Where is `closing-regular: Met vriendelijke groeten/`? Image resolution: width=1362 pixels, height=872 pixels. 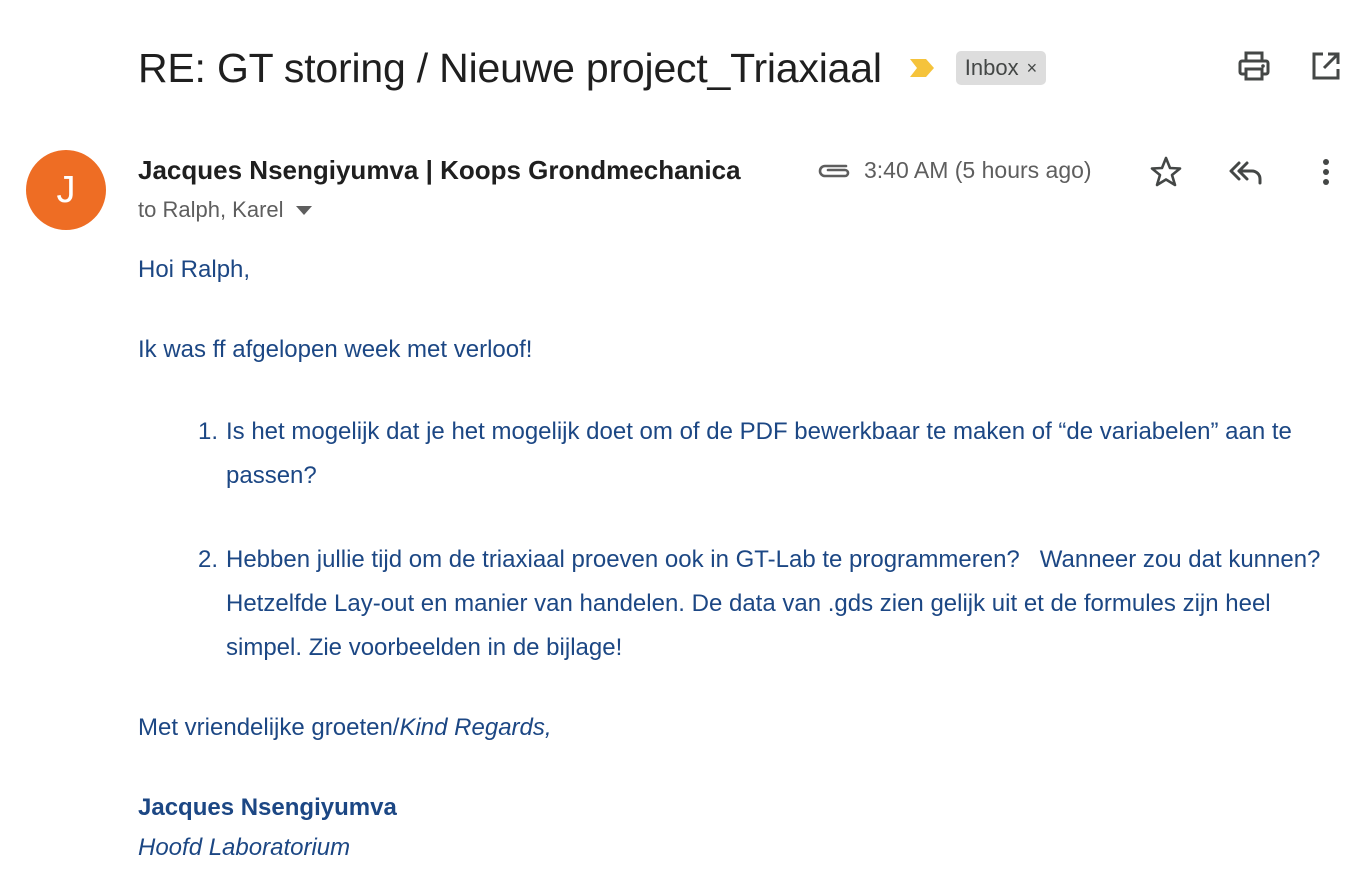 closing-regular: Met vriendelijke groeten/ is located at coordinates (269, 727).